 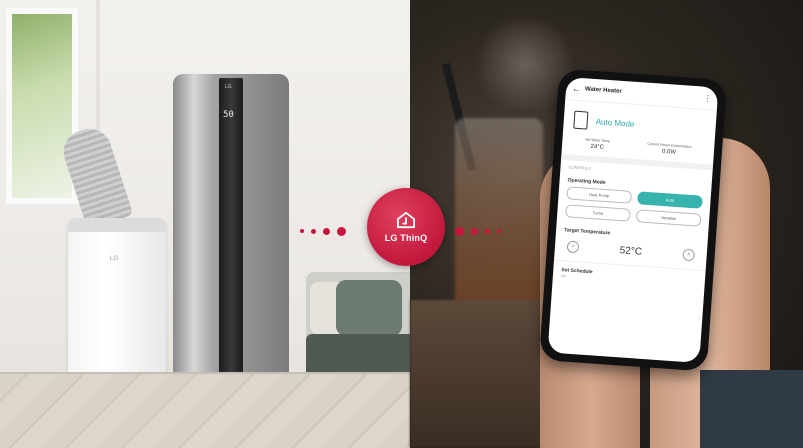 I want to click on ac-top-panel, so click(x=117, y=225).